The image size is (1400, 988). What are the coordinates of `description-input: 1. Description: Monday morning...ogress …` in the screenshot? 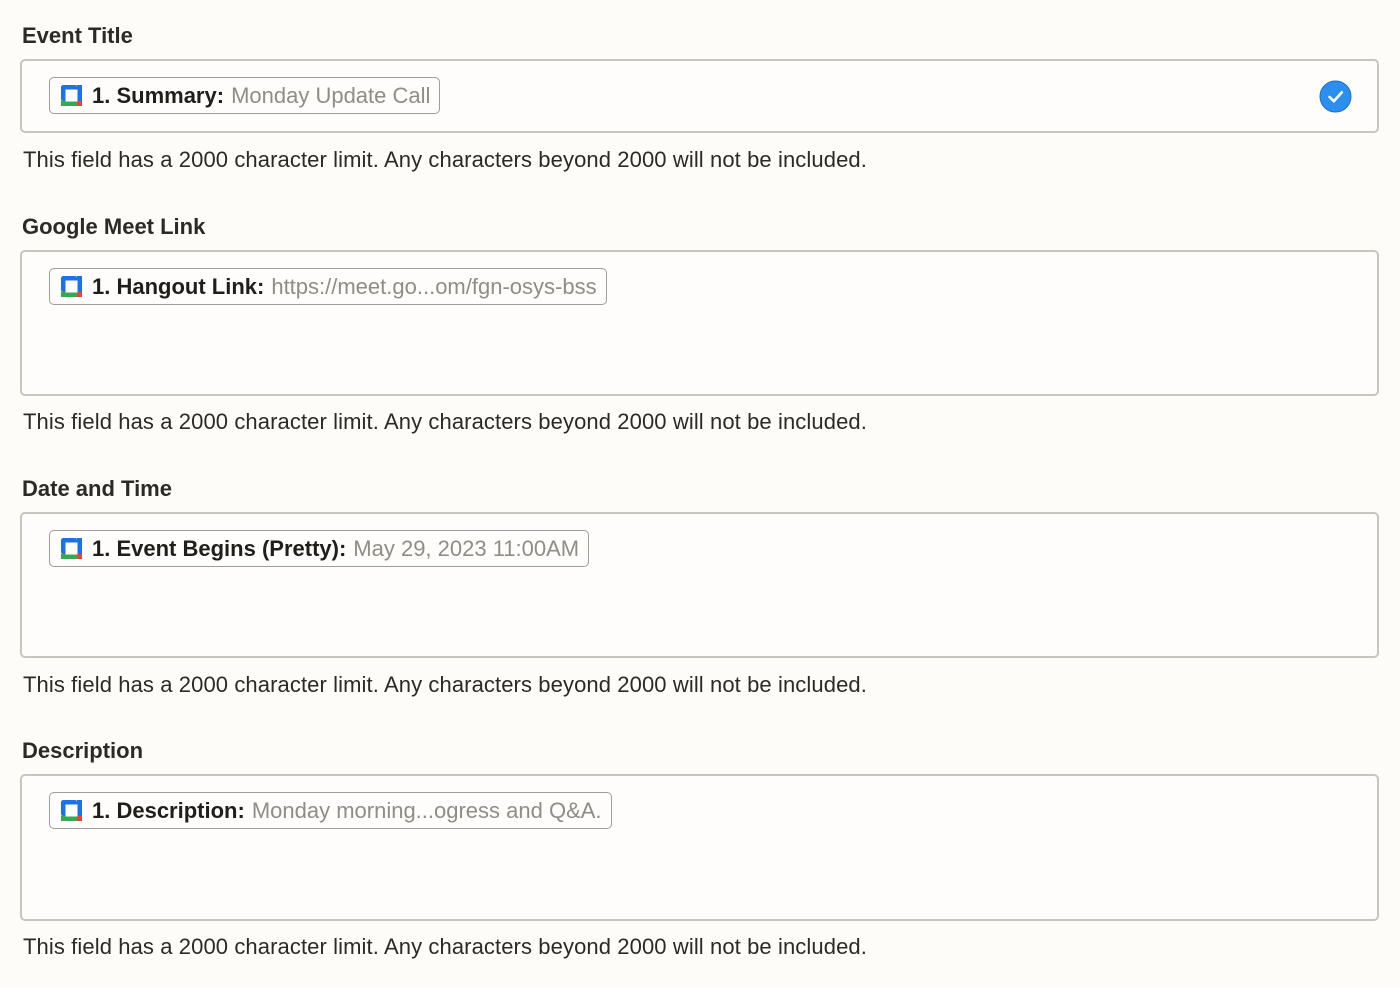 It's located at (699, 847).